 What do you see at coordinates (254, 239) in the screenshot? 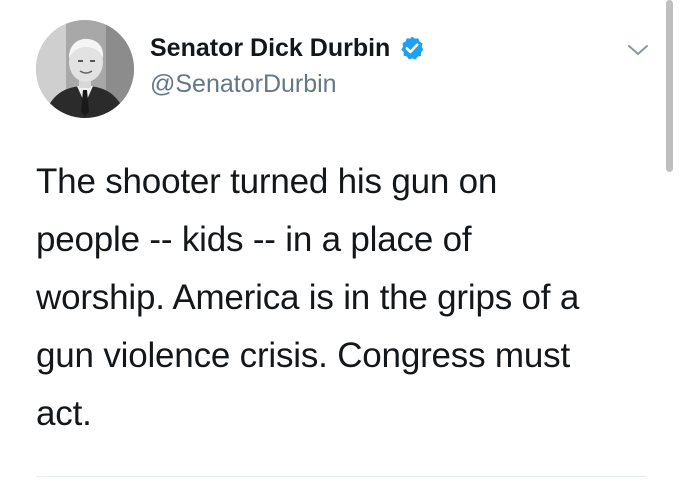
I see `tweet-text-line: people -- kids -- in a place of` at bounding box center [254, 239].